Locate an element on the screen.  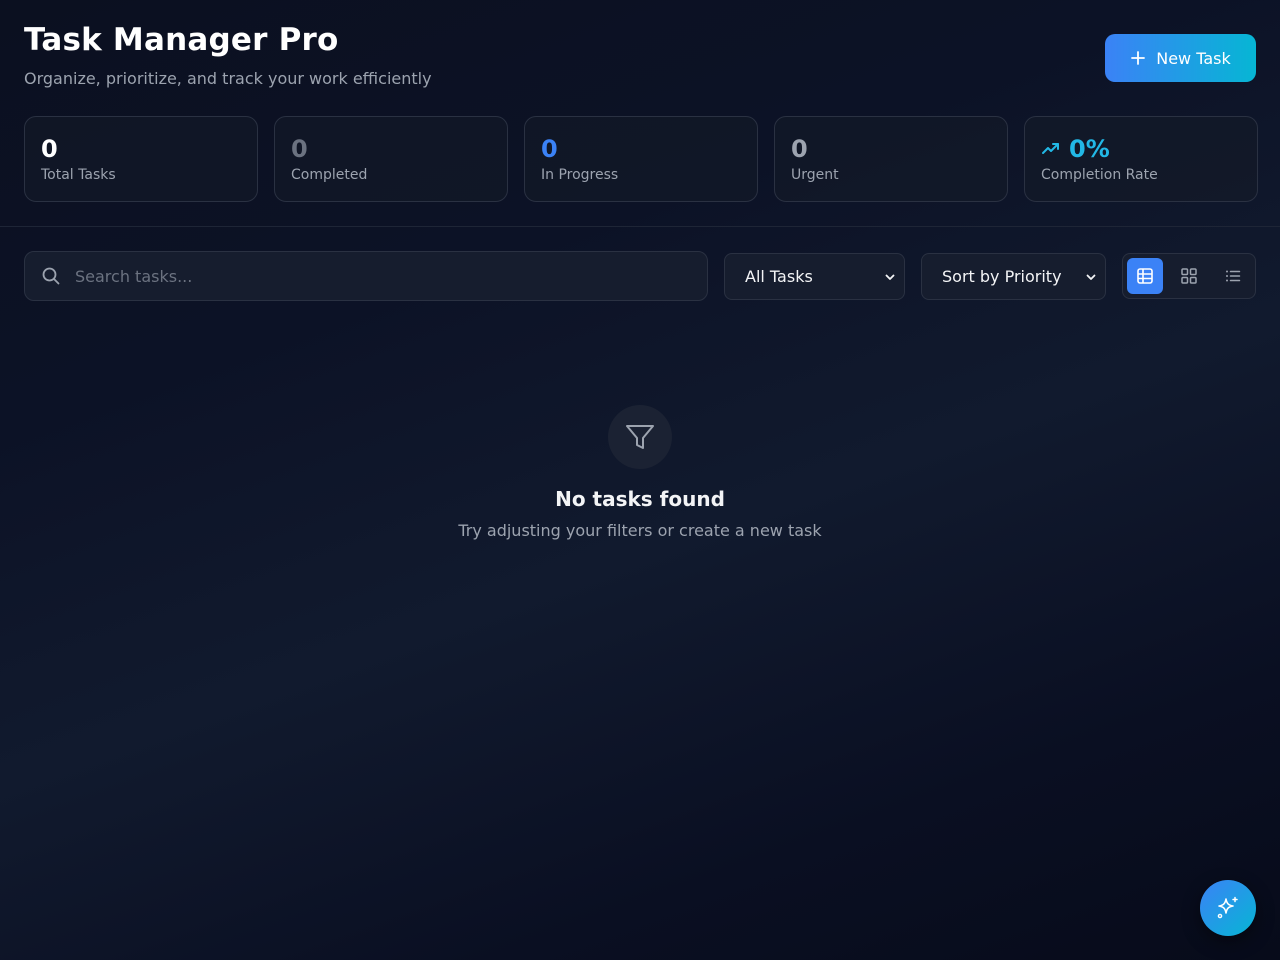
sort-select: Sort by Priority is located at coordinates (1013, 276).